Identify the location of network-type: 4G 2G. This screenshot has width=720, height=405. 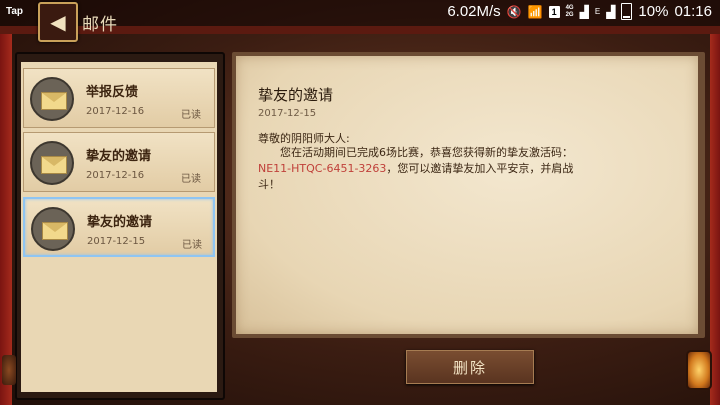
(570, 12).